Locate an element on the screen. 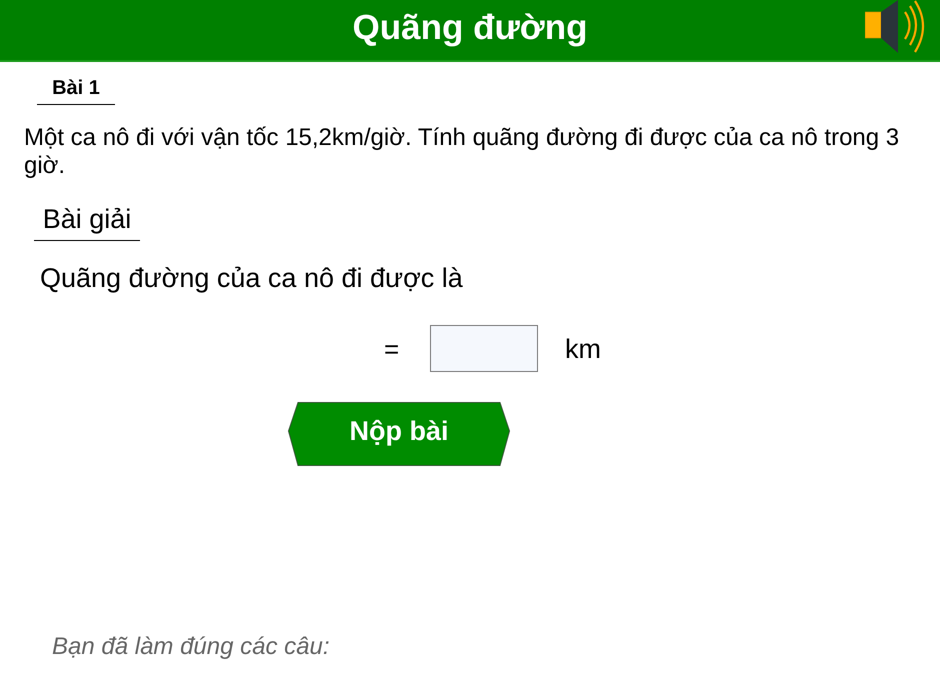 This screenshot has height=677, width=940. exercise-label: Bài 1 is located at coordinates (76, 90).